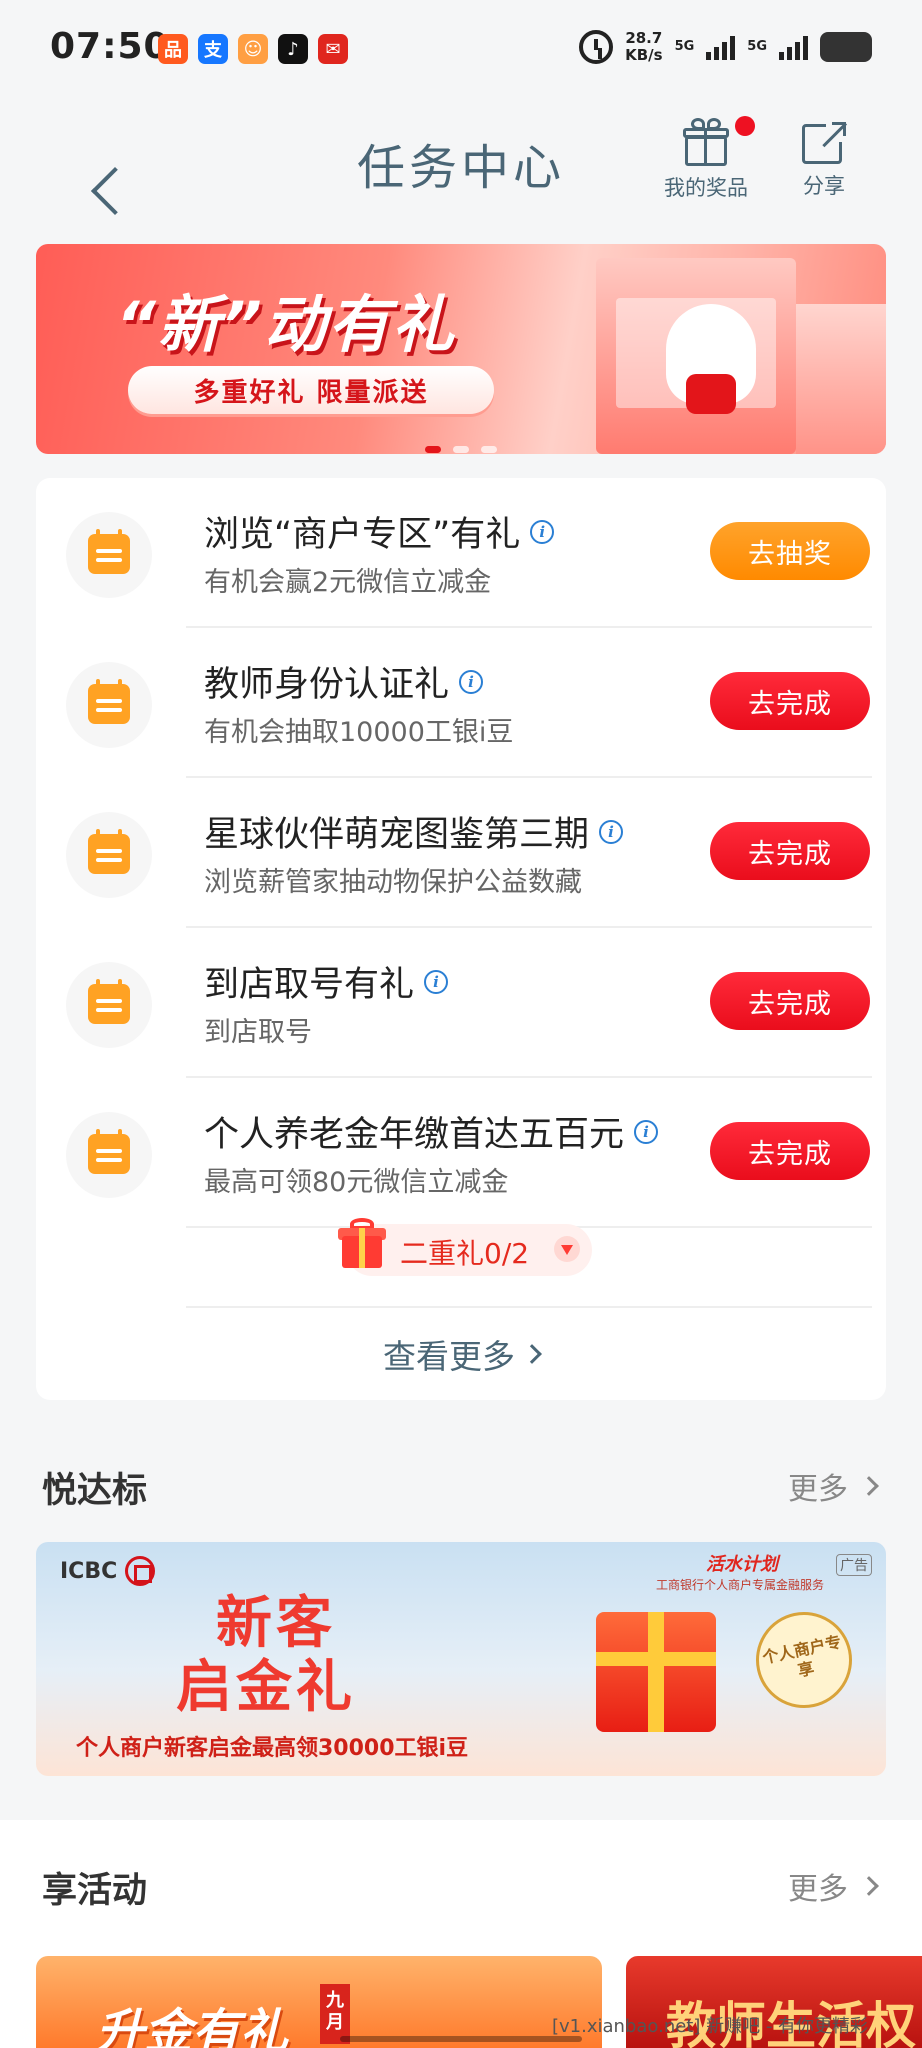  I want to click on my-prizes-button: 我的奖品, so click(709, 159).